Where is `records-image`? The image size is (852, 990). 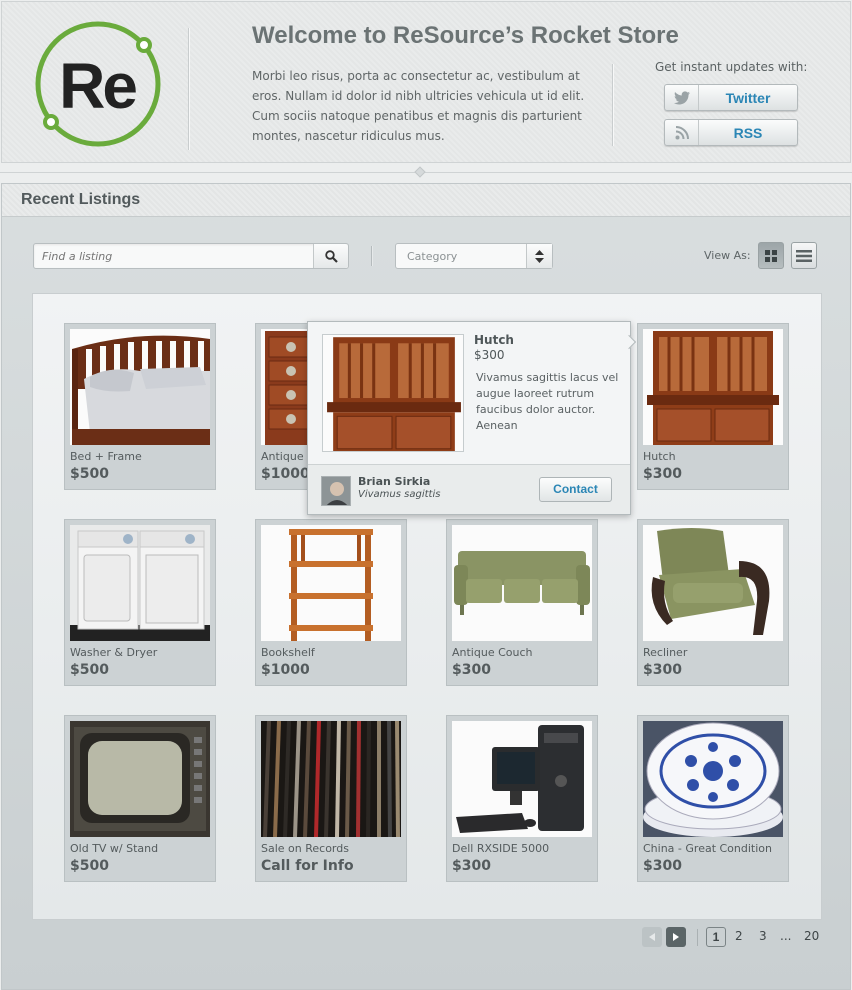
records-image is located at coordinates (331, 779).